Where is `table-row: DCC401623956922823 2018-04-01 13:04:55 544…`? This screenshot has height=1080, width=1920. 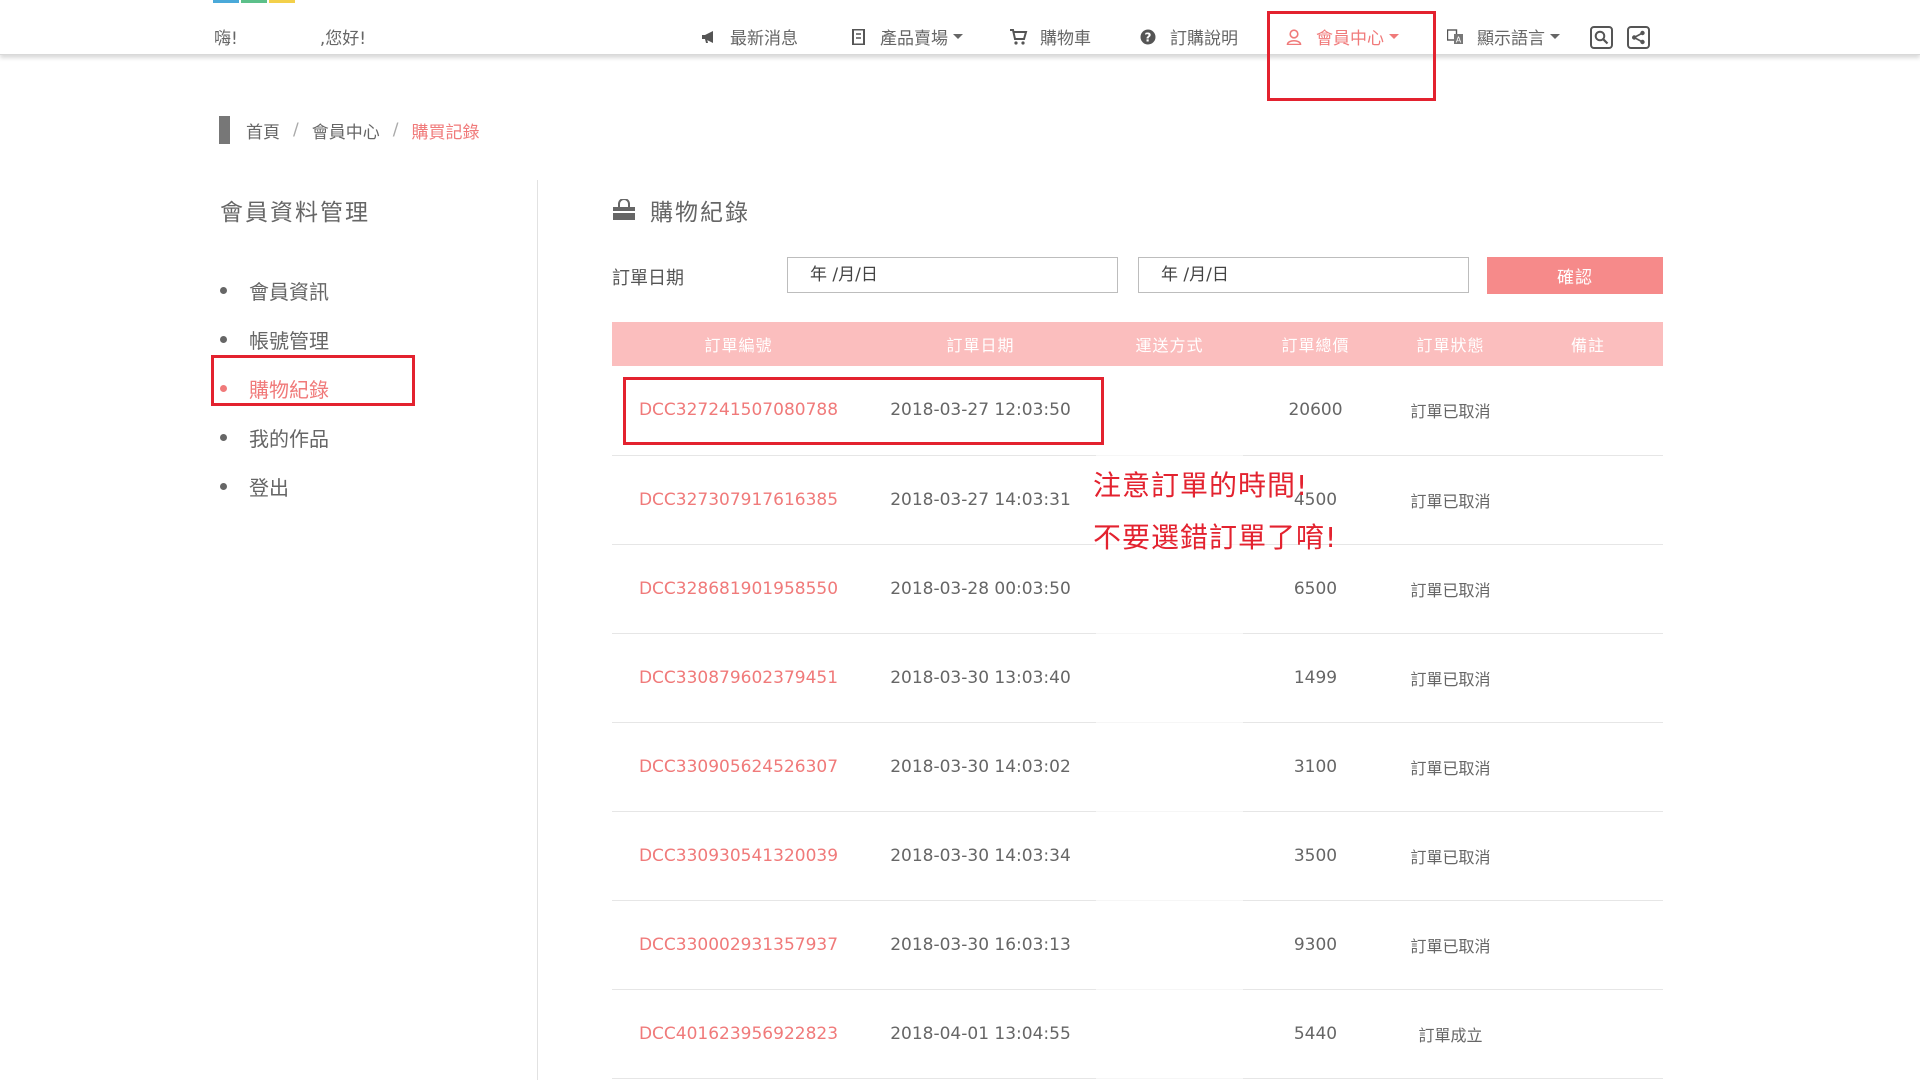
table-row: DCC401623956922823 2018-04-01 13:04:55 544… is located at coordinates (1137, 1034).